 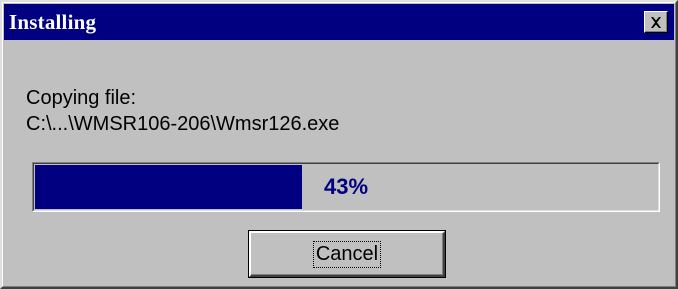 What do you see at coordinates (183, 124) in the screenshot?
I see `file-path-text: C:\...\WMSR106-206\Wmsr126.exe` at bounding box center [183, 124].